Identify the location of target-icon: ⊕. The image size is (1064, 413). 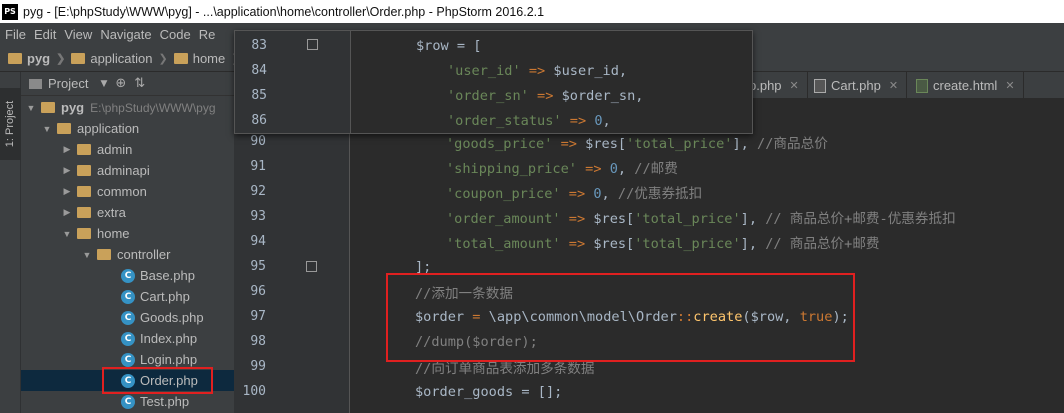
(120, 83).